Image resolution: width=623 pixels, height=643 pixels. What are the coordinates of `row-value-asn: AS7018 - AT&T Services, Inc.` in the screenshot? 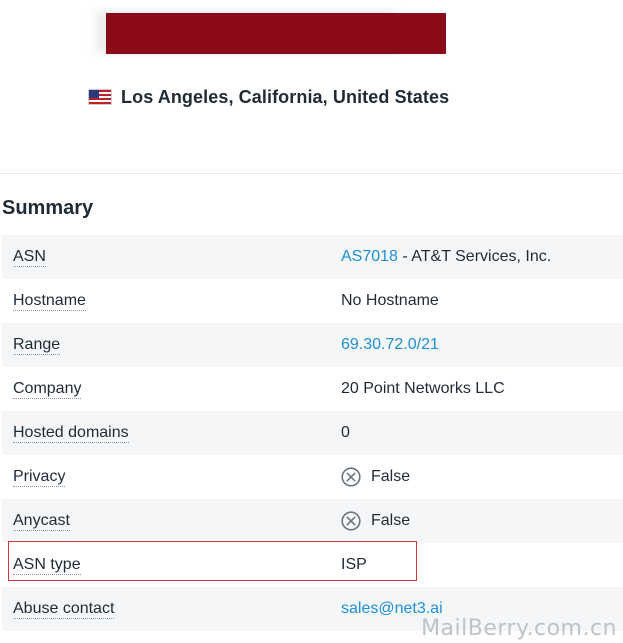 It's located at (446, 257).